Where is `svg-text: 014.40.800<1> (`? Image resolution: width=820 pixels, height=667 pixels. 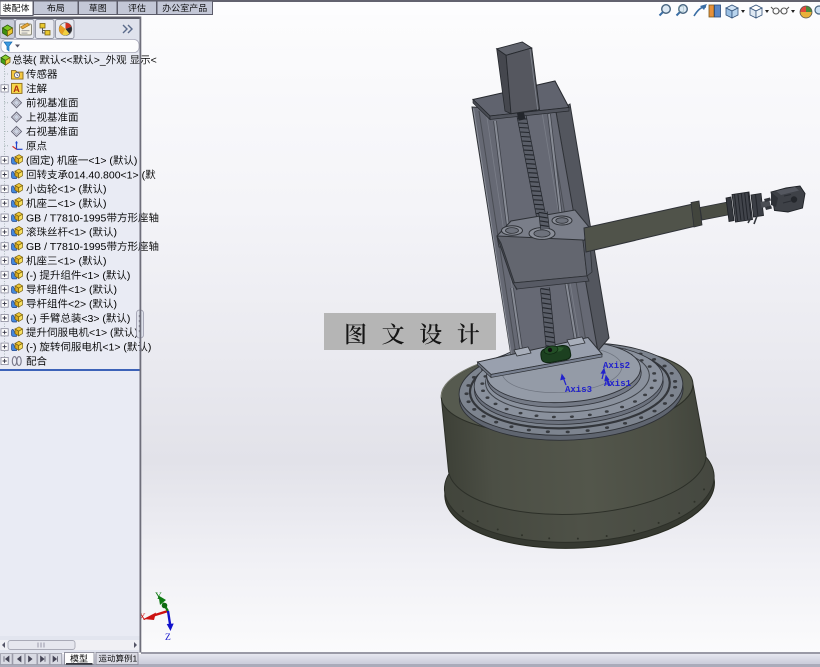
svg-text: 014.40.800<1> ( is located at coordinates (107, 175).